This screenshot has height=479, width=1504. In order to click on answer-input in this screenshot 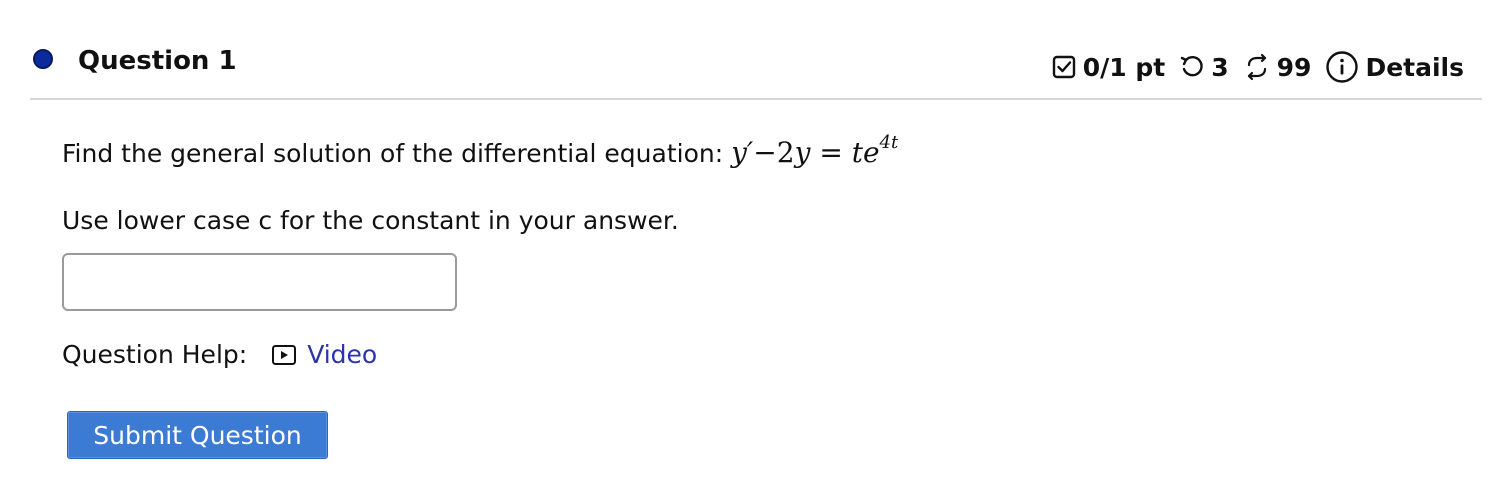, I will do `click(259, 282)`.